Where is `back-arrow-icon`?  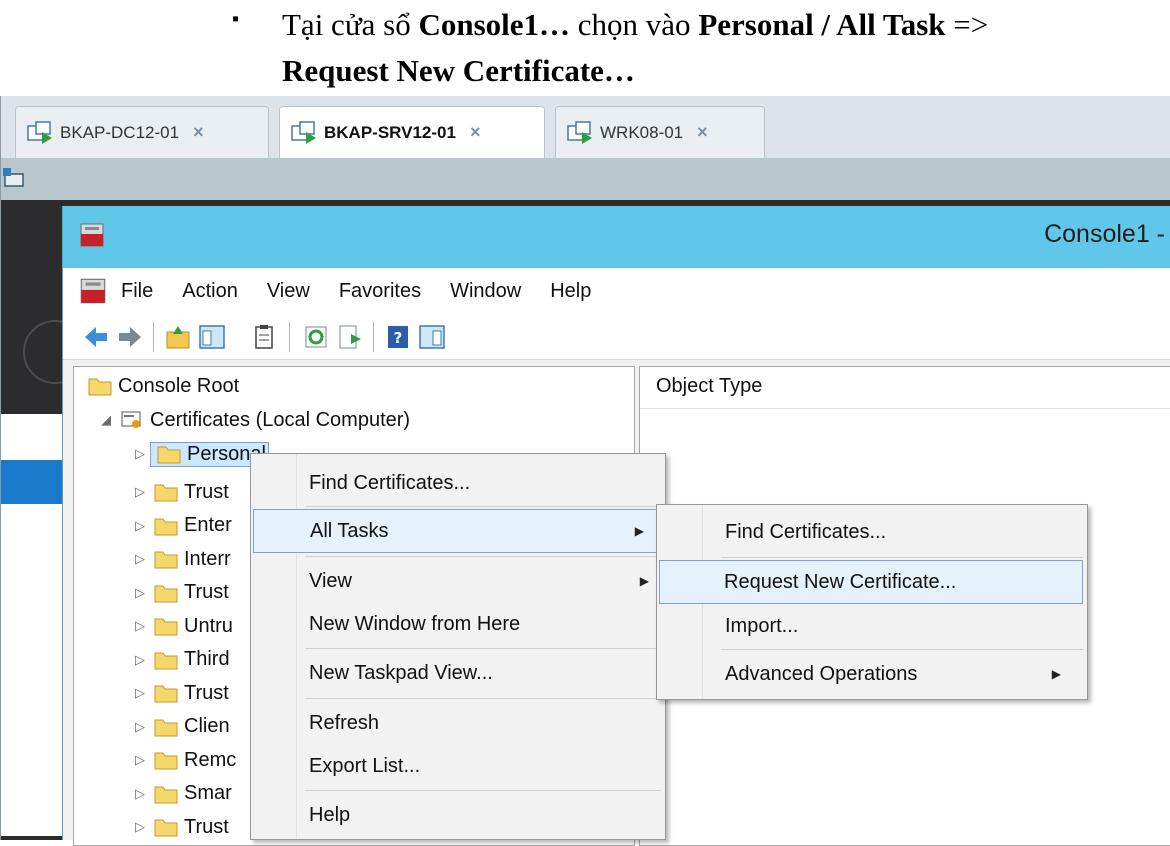
back-arrow-icon is located at coordinates (96, 337).